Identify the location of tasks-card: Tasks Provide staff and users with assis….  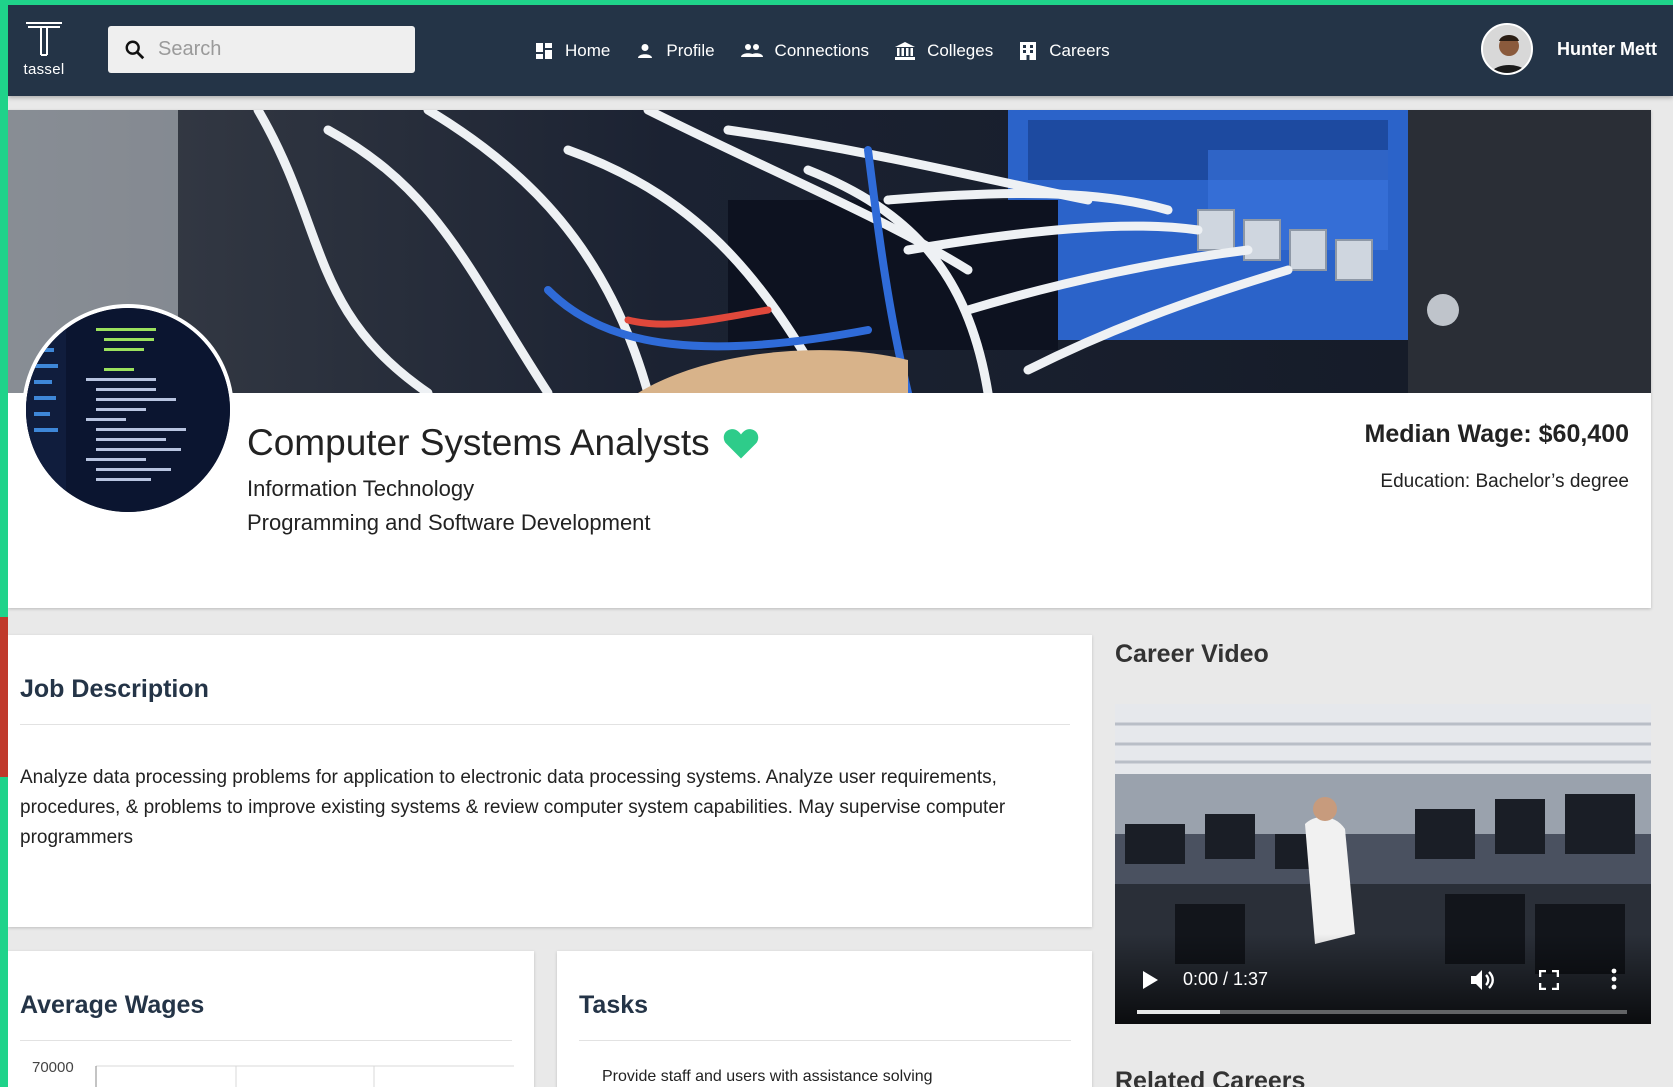
(824, 1019).